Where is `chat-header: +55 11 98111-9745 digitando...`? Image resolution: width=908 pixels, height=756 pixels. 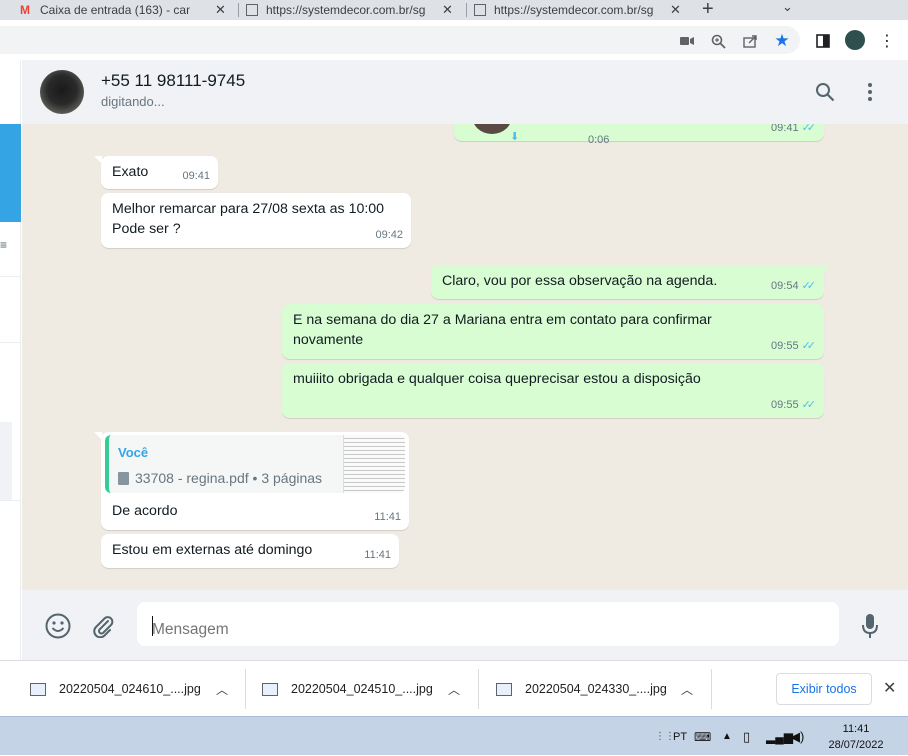
chat-header: +55 11 98111-9745 digitando... is located at coordinates (465, 92).